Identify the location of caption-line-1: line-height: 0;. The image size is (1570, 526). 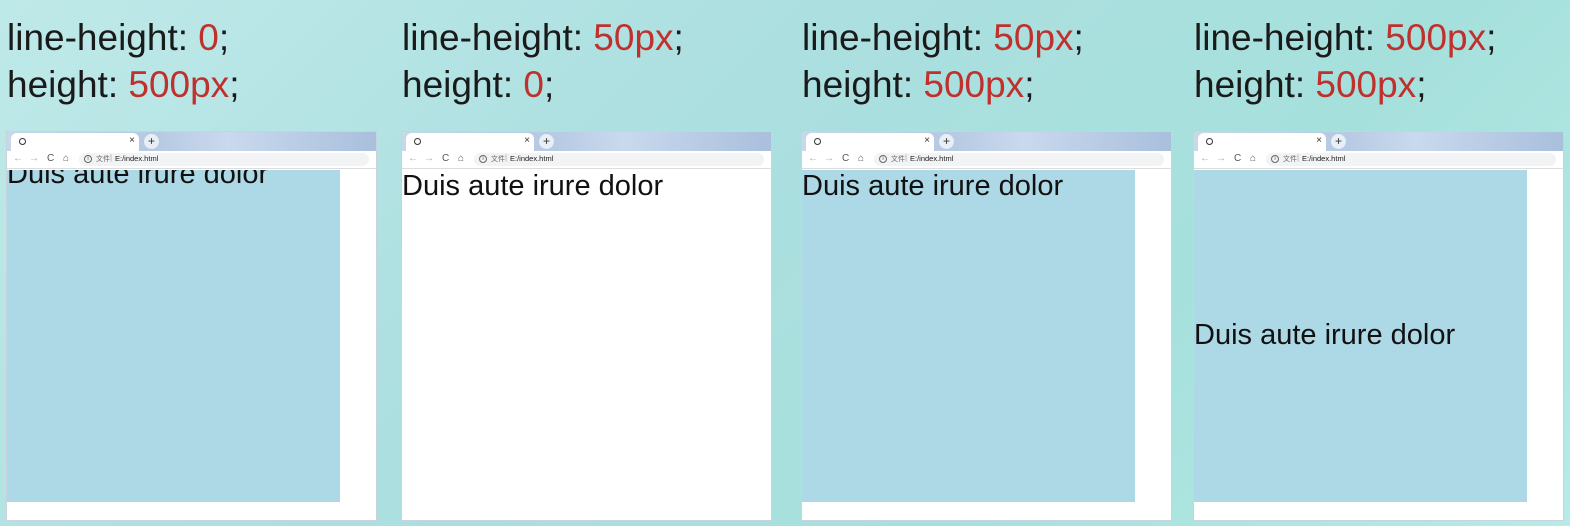
(118, 37).